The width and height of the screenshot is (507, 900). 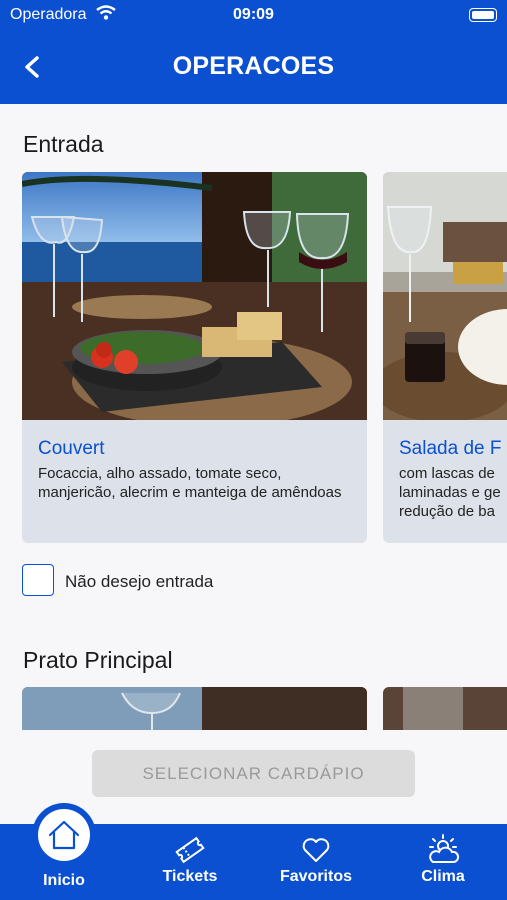 What do you see at coordinates (443, 876) in the screenshot?
I see `tab-label: Clima` at bounding box center [443, 876].